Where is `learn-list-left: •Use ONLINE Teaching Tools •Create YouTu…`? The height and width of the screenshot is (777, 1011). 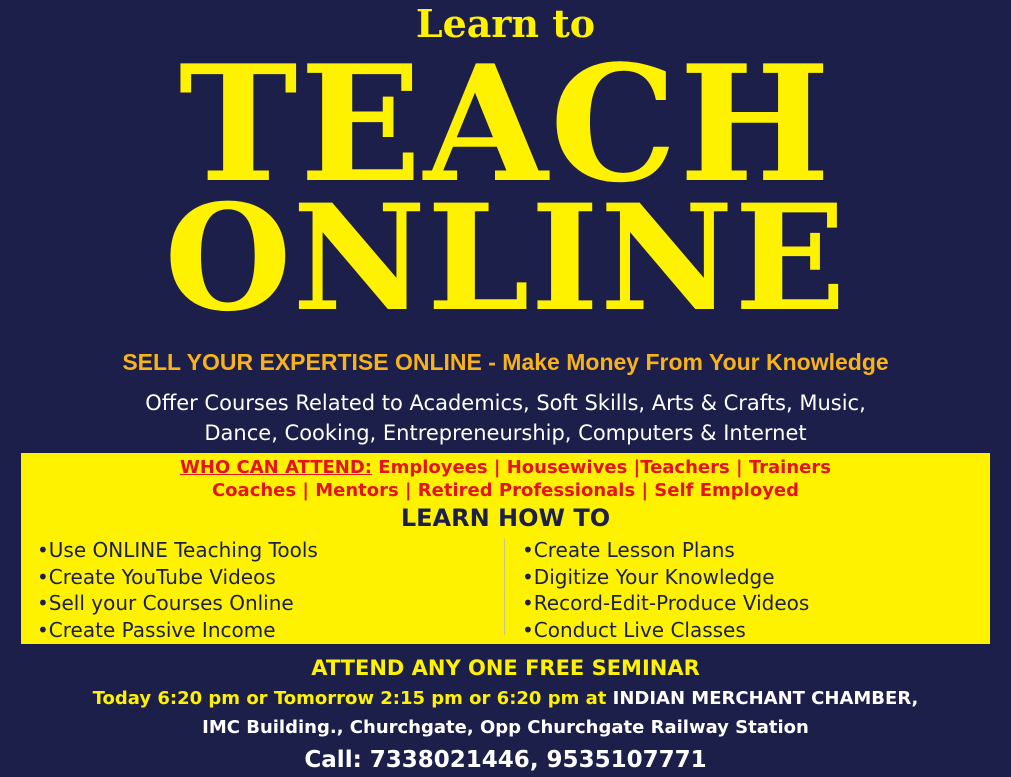 learn-list-left: •Use ONLINE Teaching Tools •Create YouTu… is located at coordinates (177, 590).